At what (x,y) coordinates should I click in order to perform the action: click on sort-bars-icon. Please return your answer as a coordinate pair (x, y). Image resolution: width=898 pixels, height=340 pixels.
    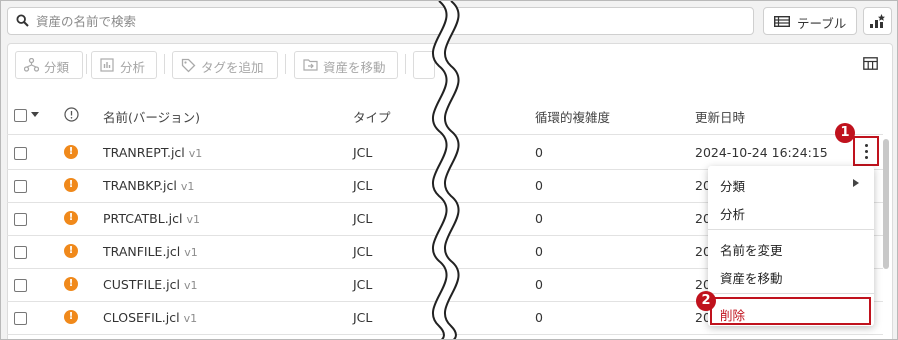
    Looking at the image, I should click on (877, 21).